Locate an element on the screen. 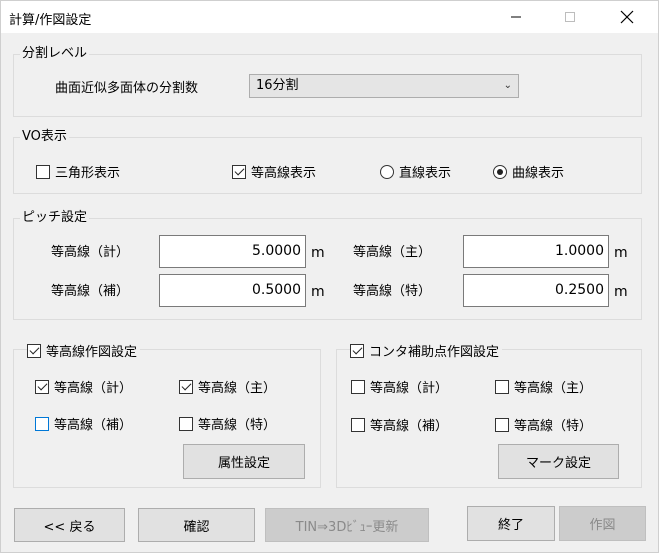 Image resolution: width=659 pixels, height=553 pixels. contour-aux-keisan-label: 等高線（計） is located at coordinates (409, 388).